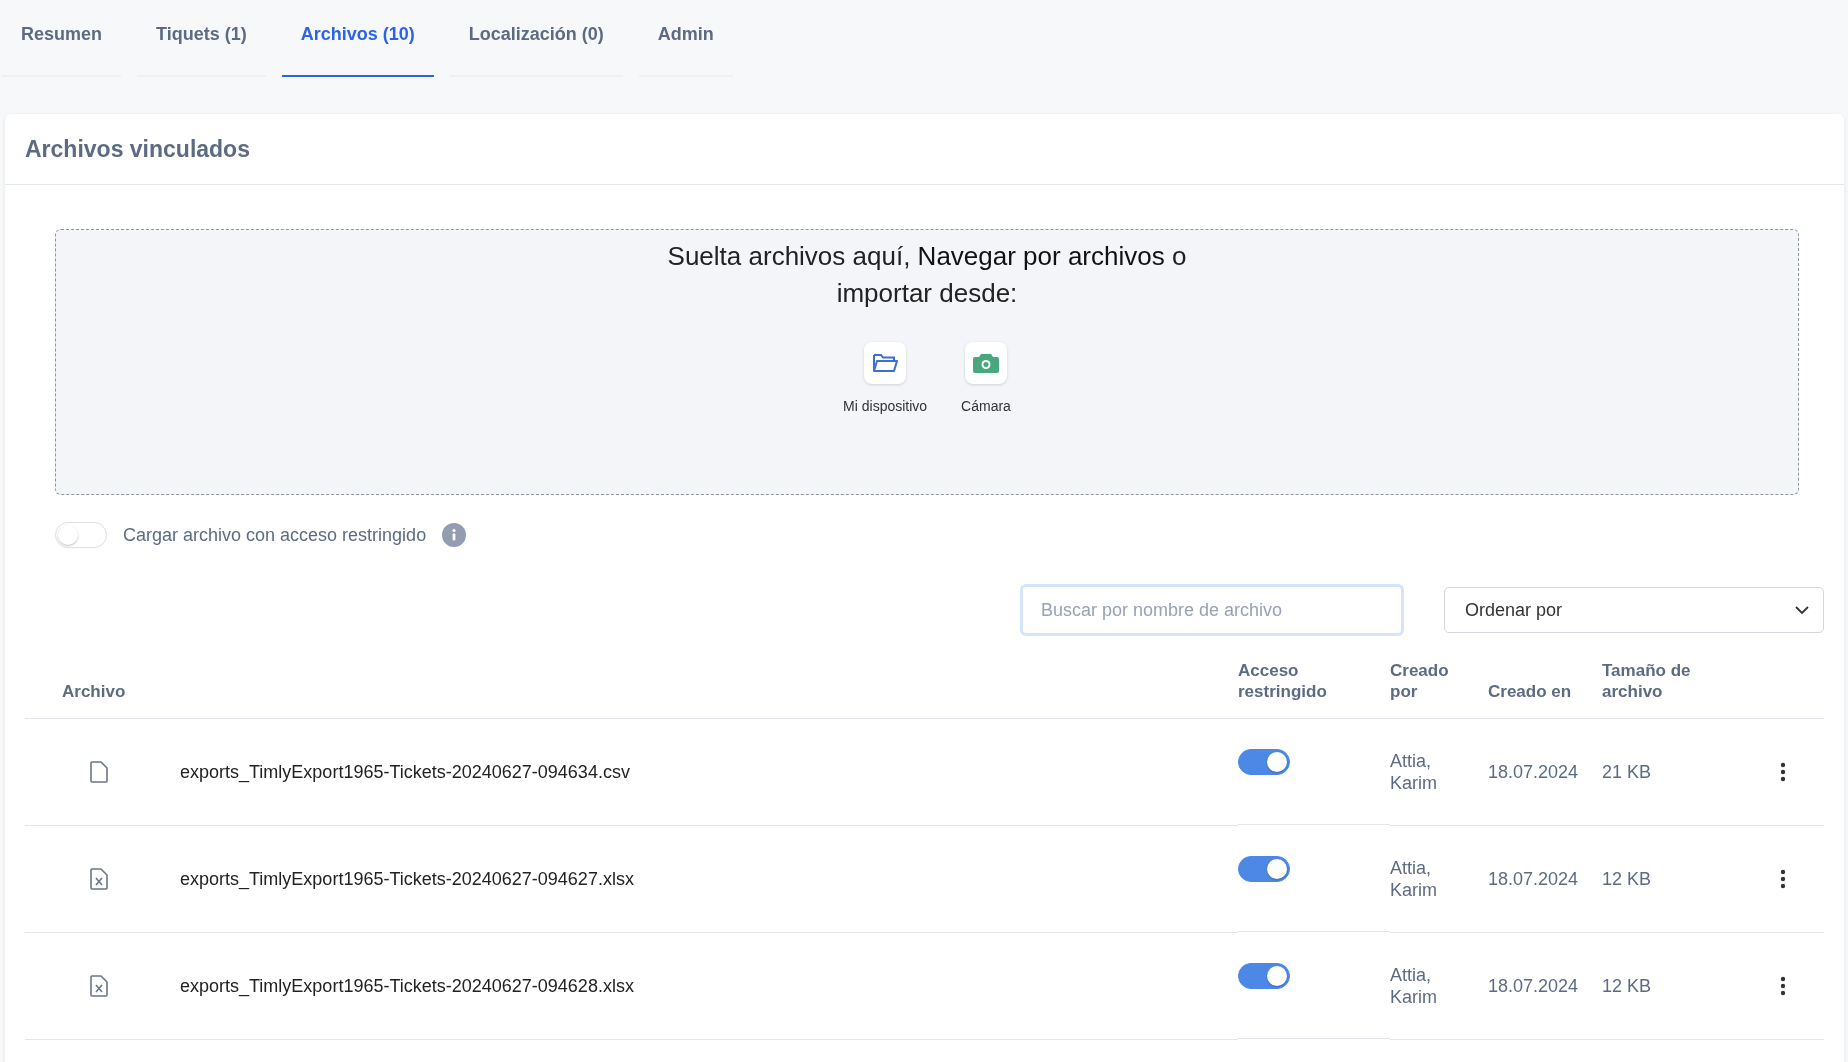 This screenshot has width=1848, height=1062. What do you see at coordinates (927, 275) in the screenshot?
I see `drop-zone-text: Suelta archivos aquí, Navegar por archivos o importar desde:` at bounding box center [927, 275].